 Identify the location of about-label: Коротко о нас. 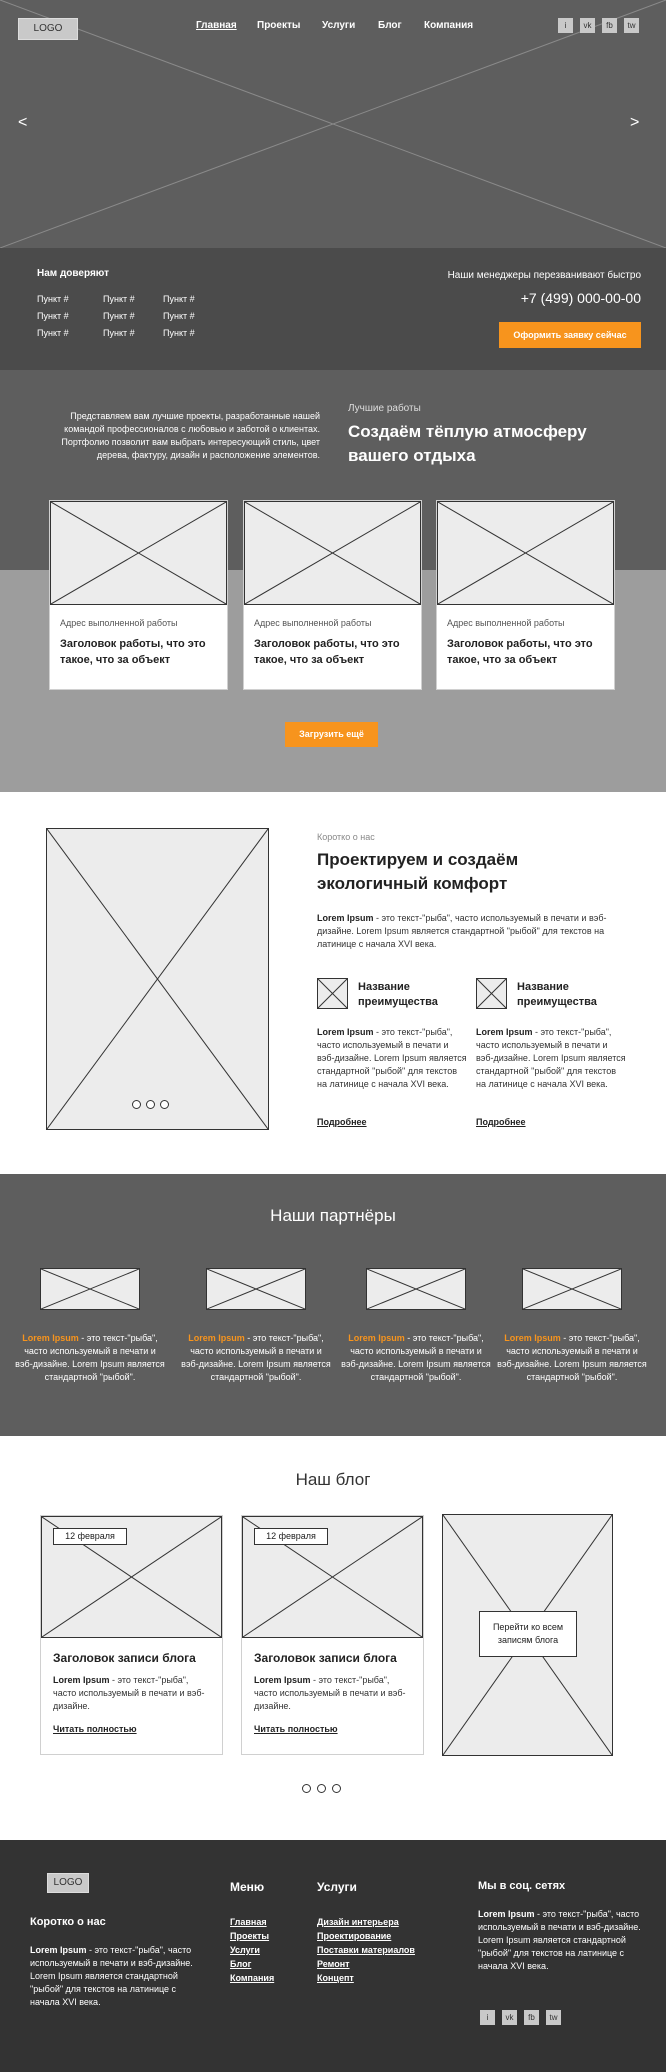
(346, 837).